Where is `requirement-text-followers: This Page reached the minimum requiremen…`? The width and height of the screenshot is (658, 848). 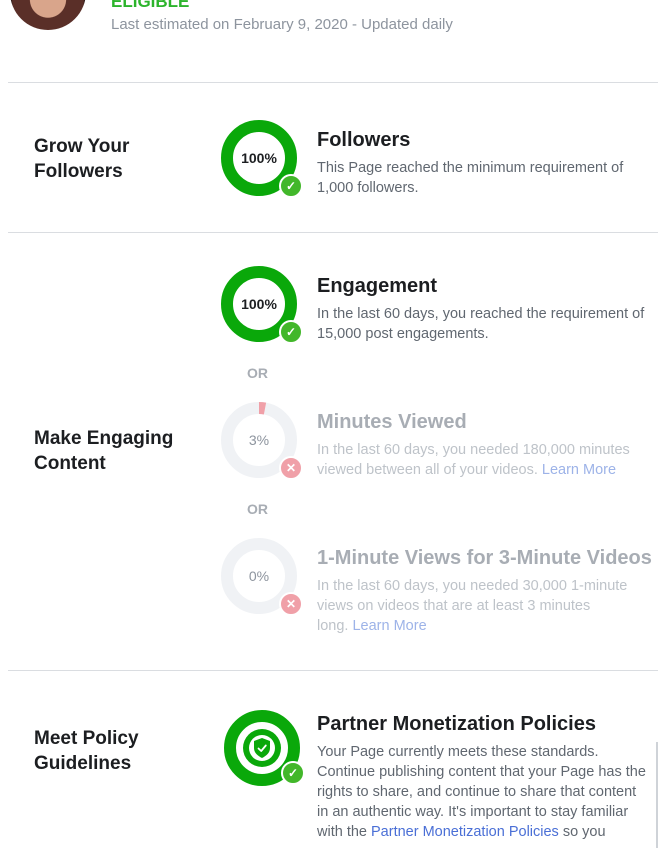 requirement-text-followers: This Page reached the minimum requiremen… is located at coordinates (470, 178).